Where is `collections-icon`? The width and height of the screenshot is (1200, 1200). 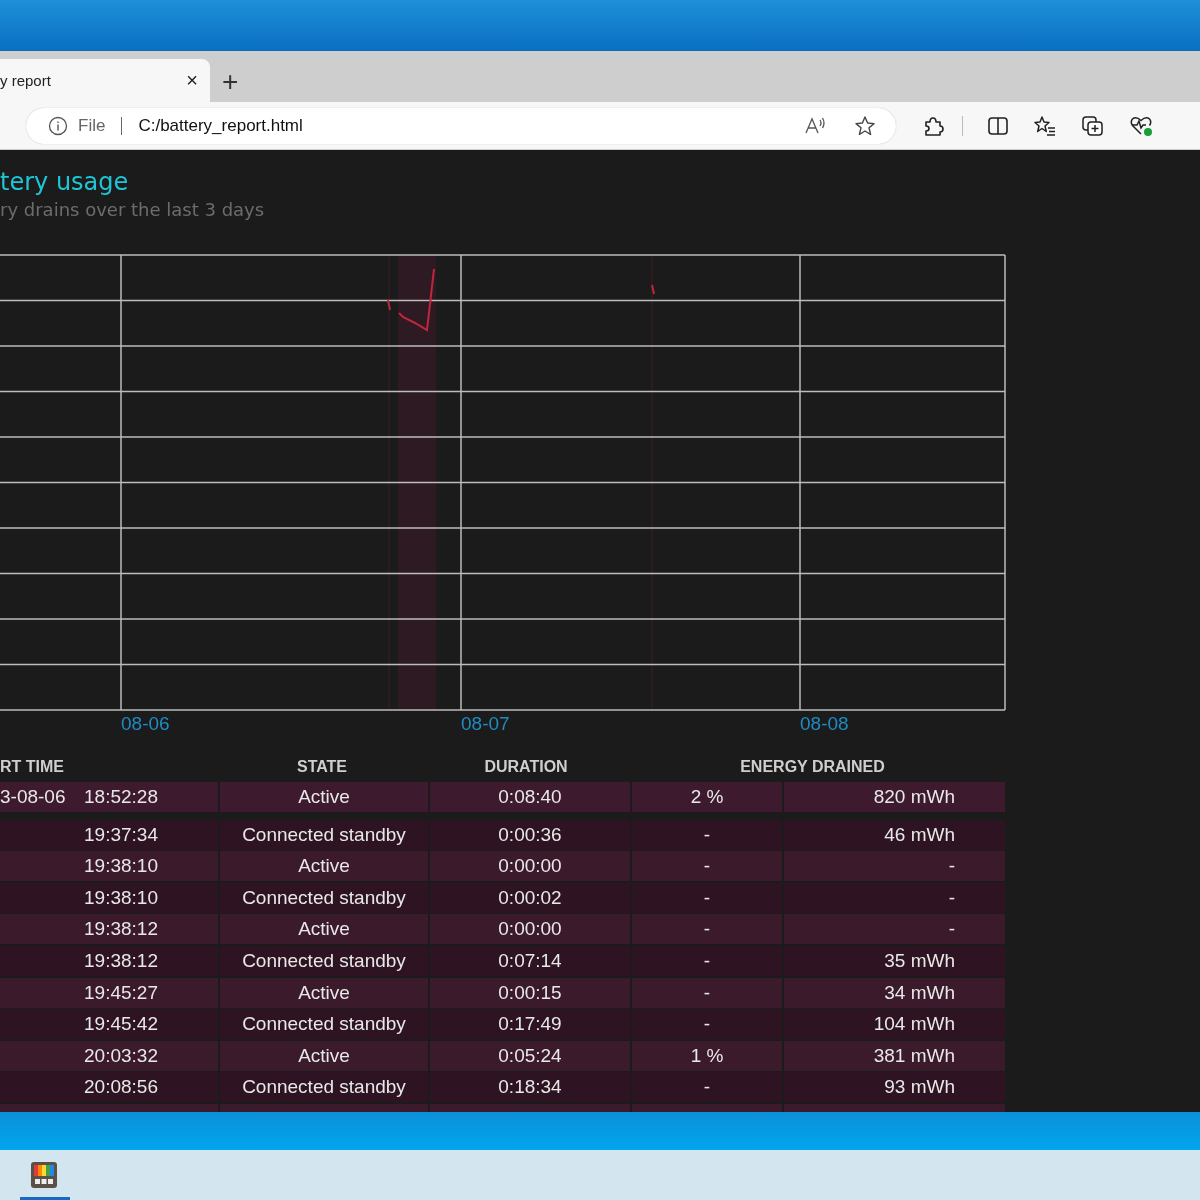 collections-icon is located at coordinates (1093, 125).